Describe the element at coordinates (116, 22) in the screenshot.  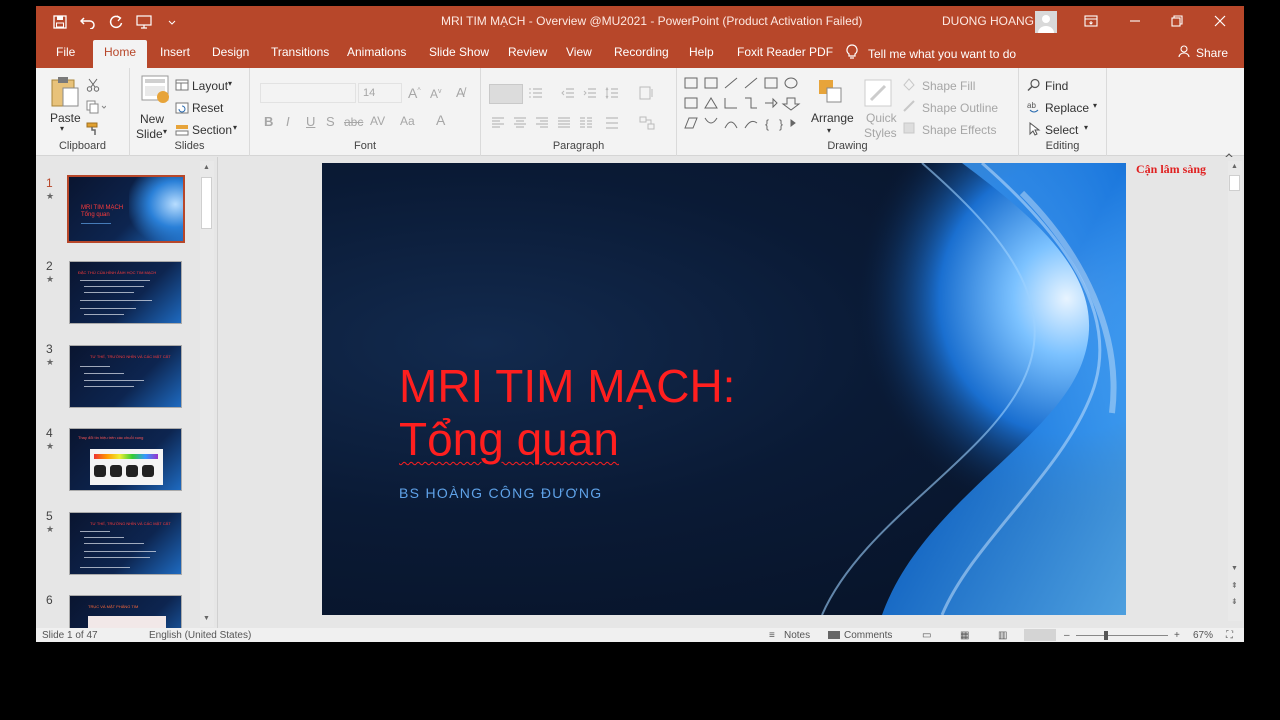
I see `redo-icon` at that location.